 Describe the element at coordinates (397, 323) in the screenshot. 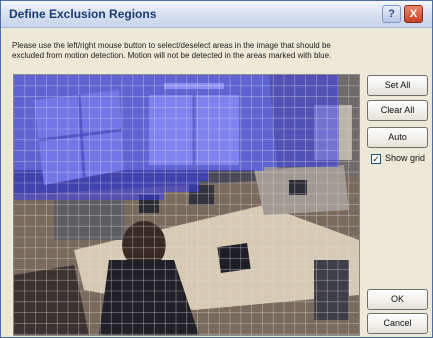

I see `cancel-button: Cancel` at that location.